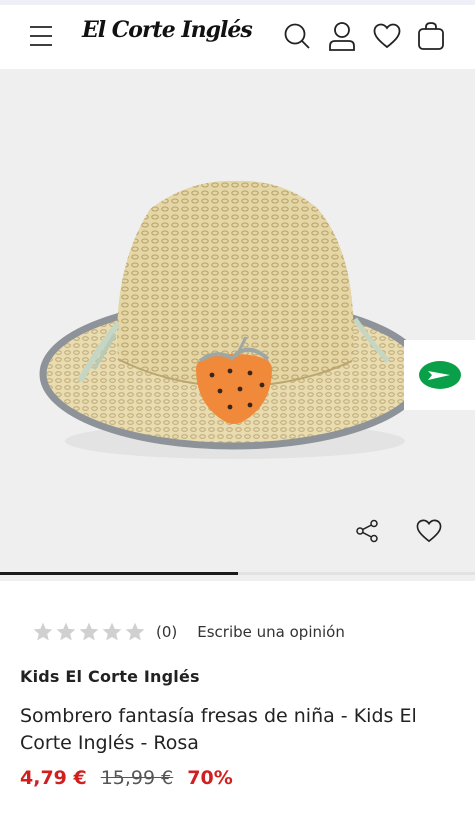 Image resolution: width=475 pixels, height=822 pixels. I want to click on rating-row: (0) Escribe una opinión, so click(188, 632).